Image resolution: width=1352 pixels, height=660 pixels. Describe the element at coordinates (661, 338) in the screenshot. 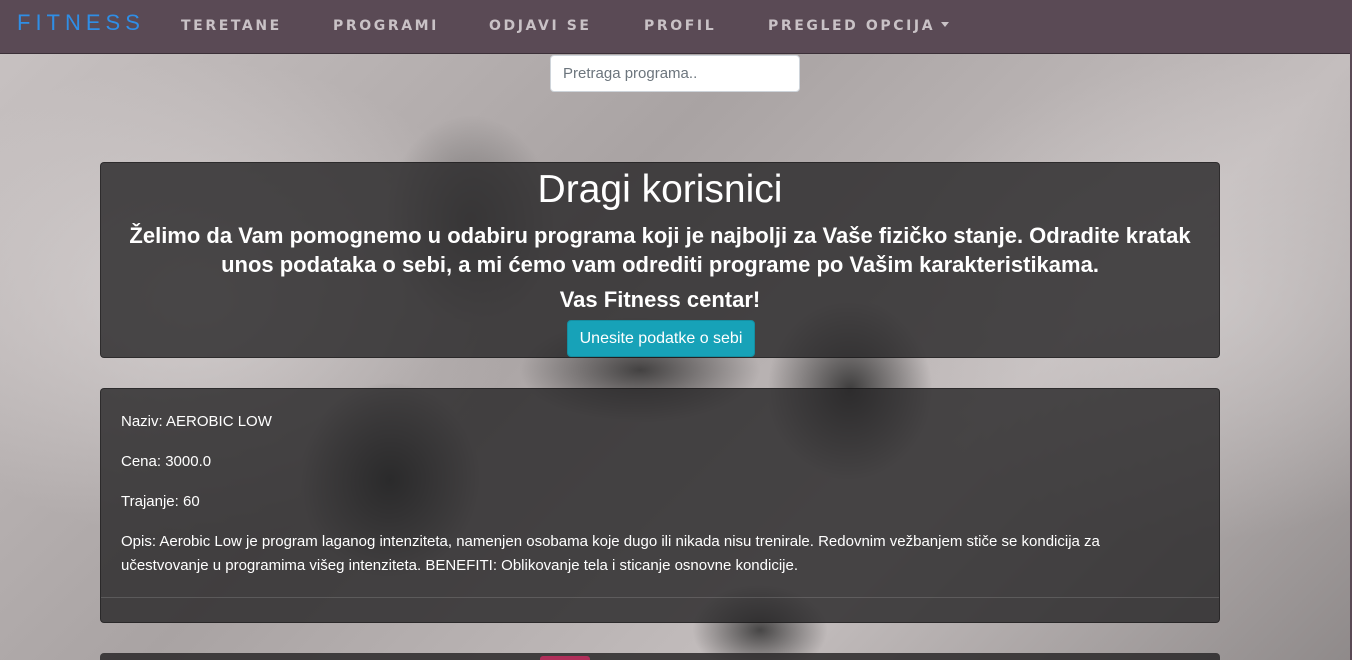

I see `enter-data-button: Unesite podatke o sebi` at that location.